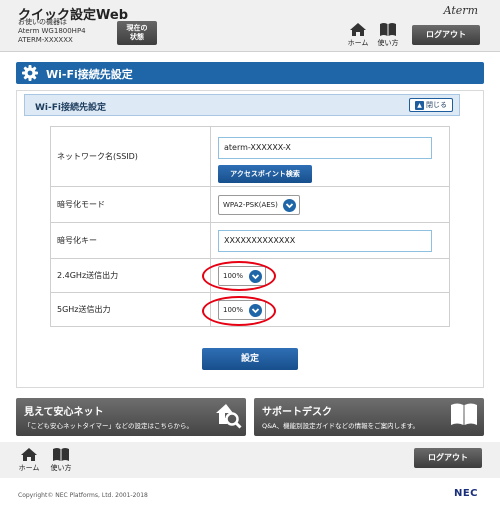  I want to click on table-row: 暗号化キー XXXXXXXXXXXXX, so click(250, 240).